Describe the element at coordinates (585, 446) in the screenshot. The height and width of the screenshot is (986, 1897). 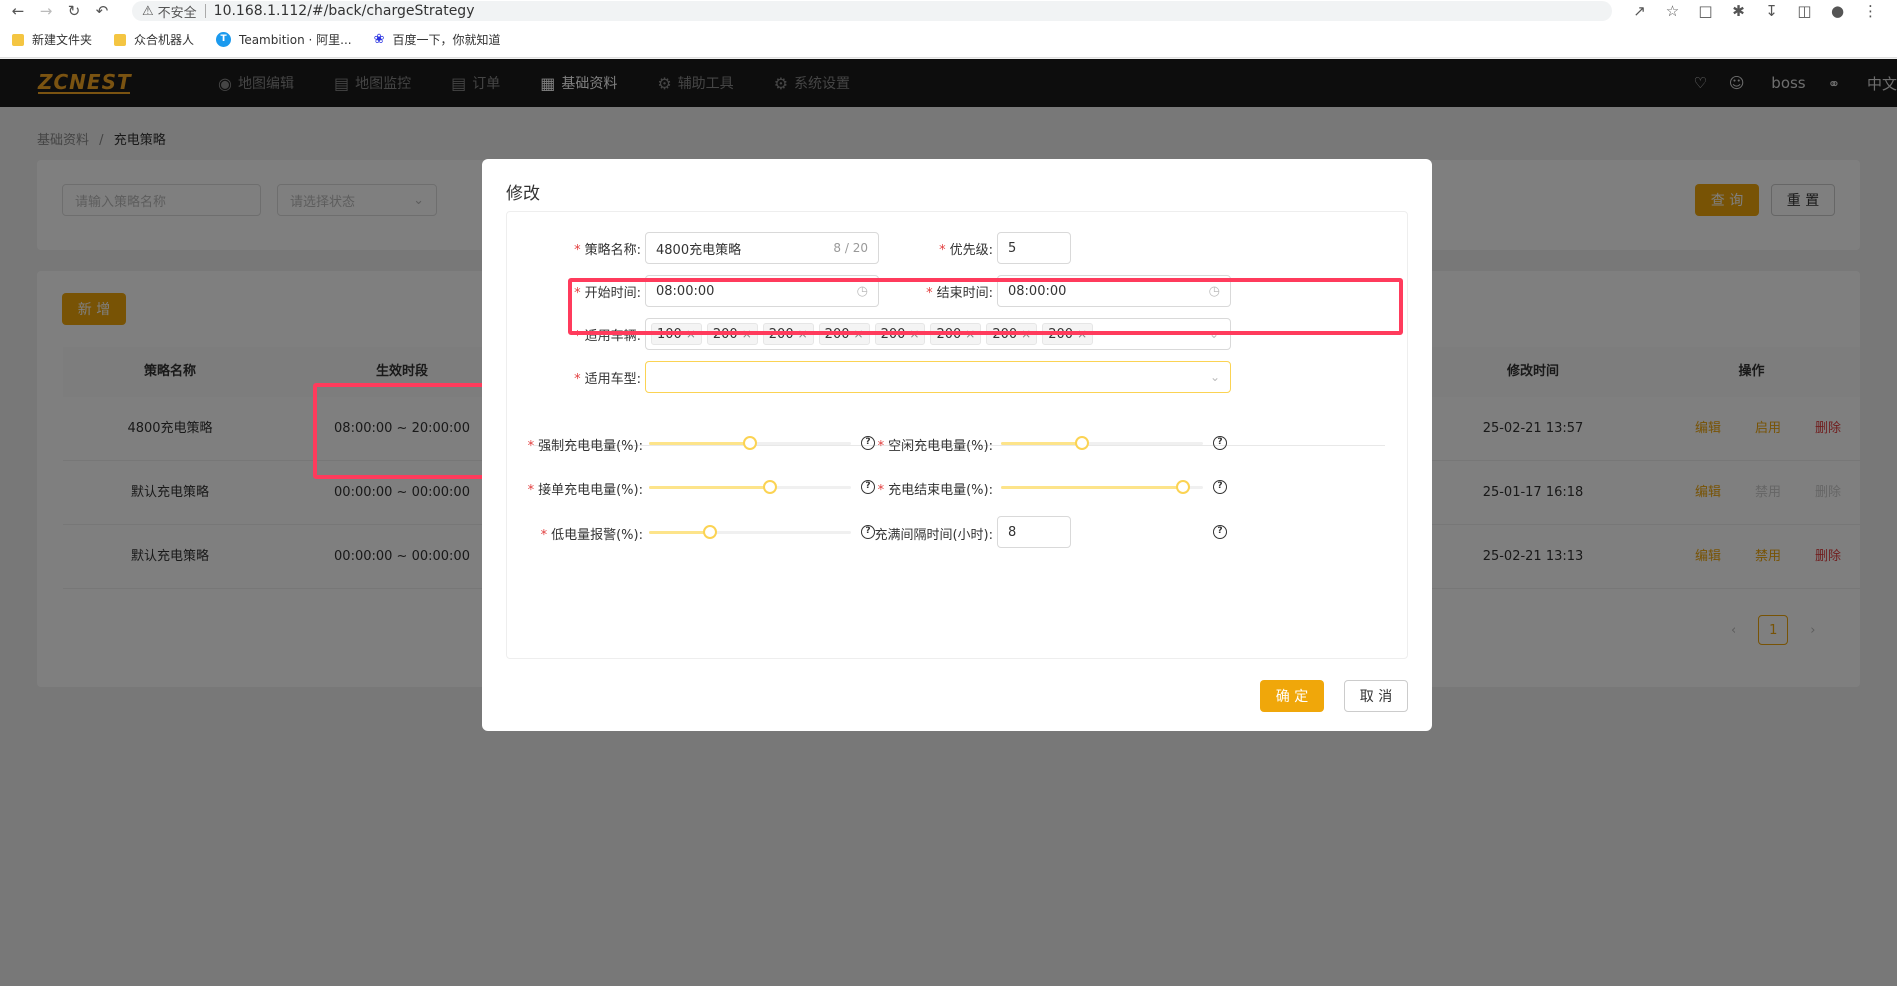
I see `force-charge-label: * 强制充电电量(%):` at that location.